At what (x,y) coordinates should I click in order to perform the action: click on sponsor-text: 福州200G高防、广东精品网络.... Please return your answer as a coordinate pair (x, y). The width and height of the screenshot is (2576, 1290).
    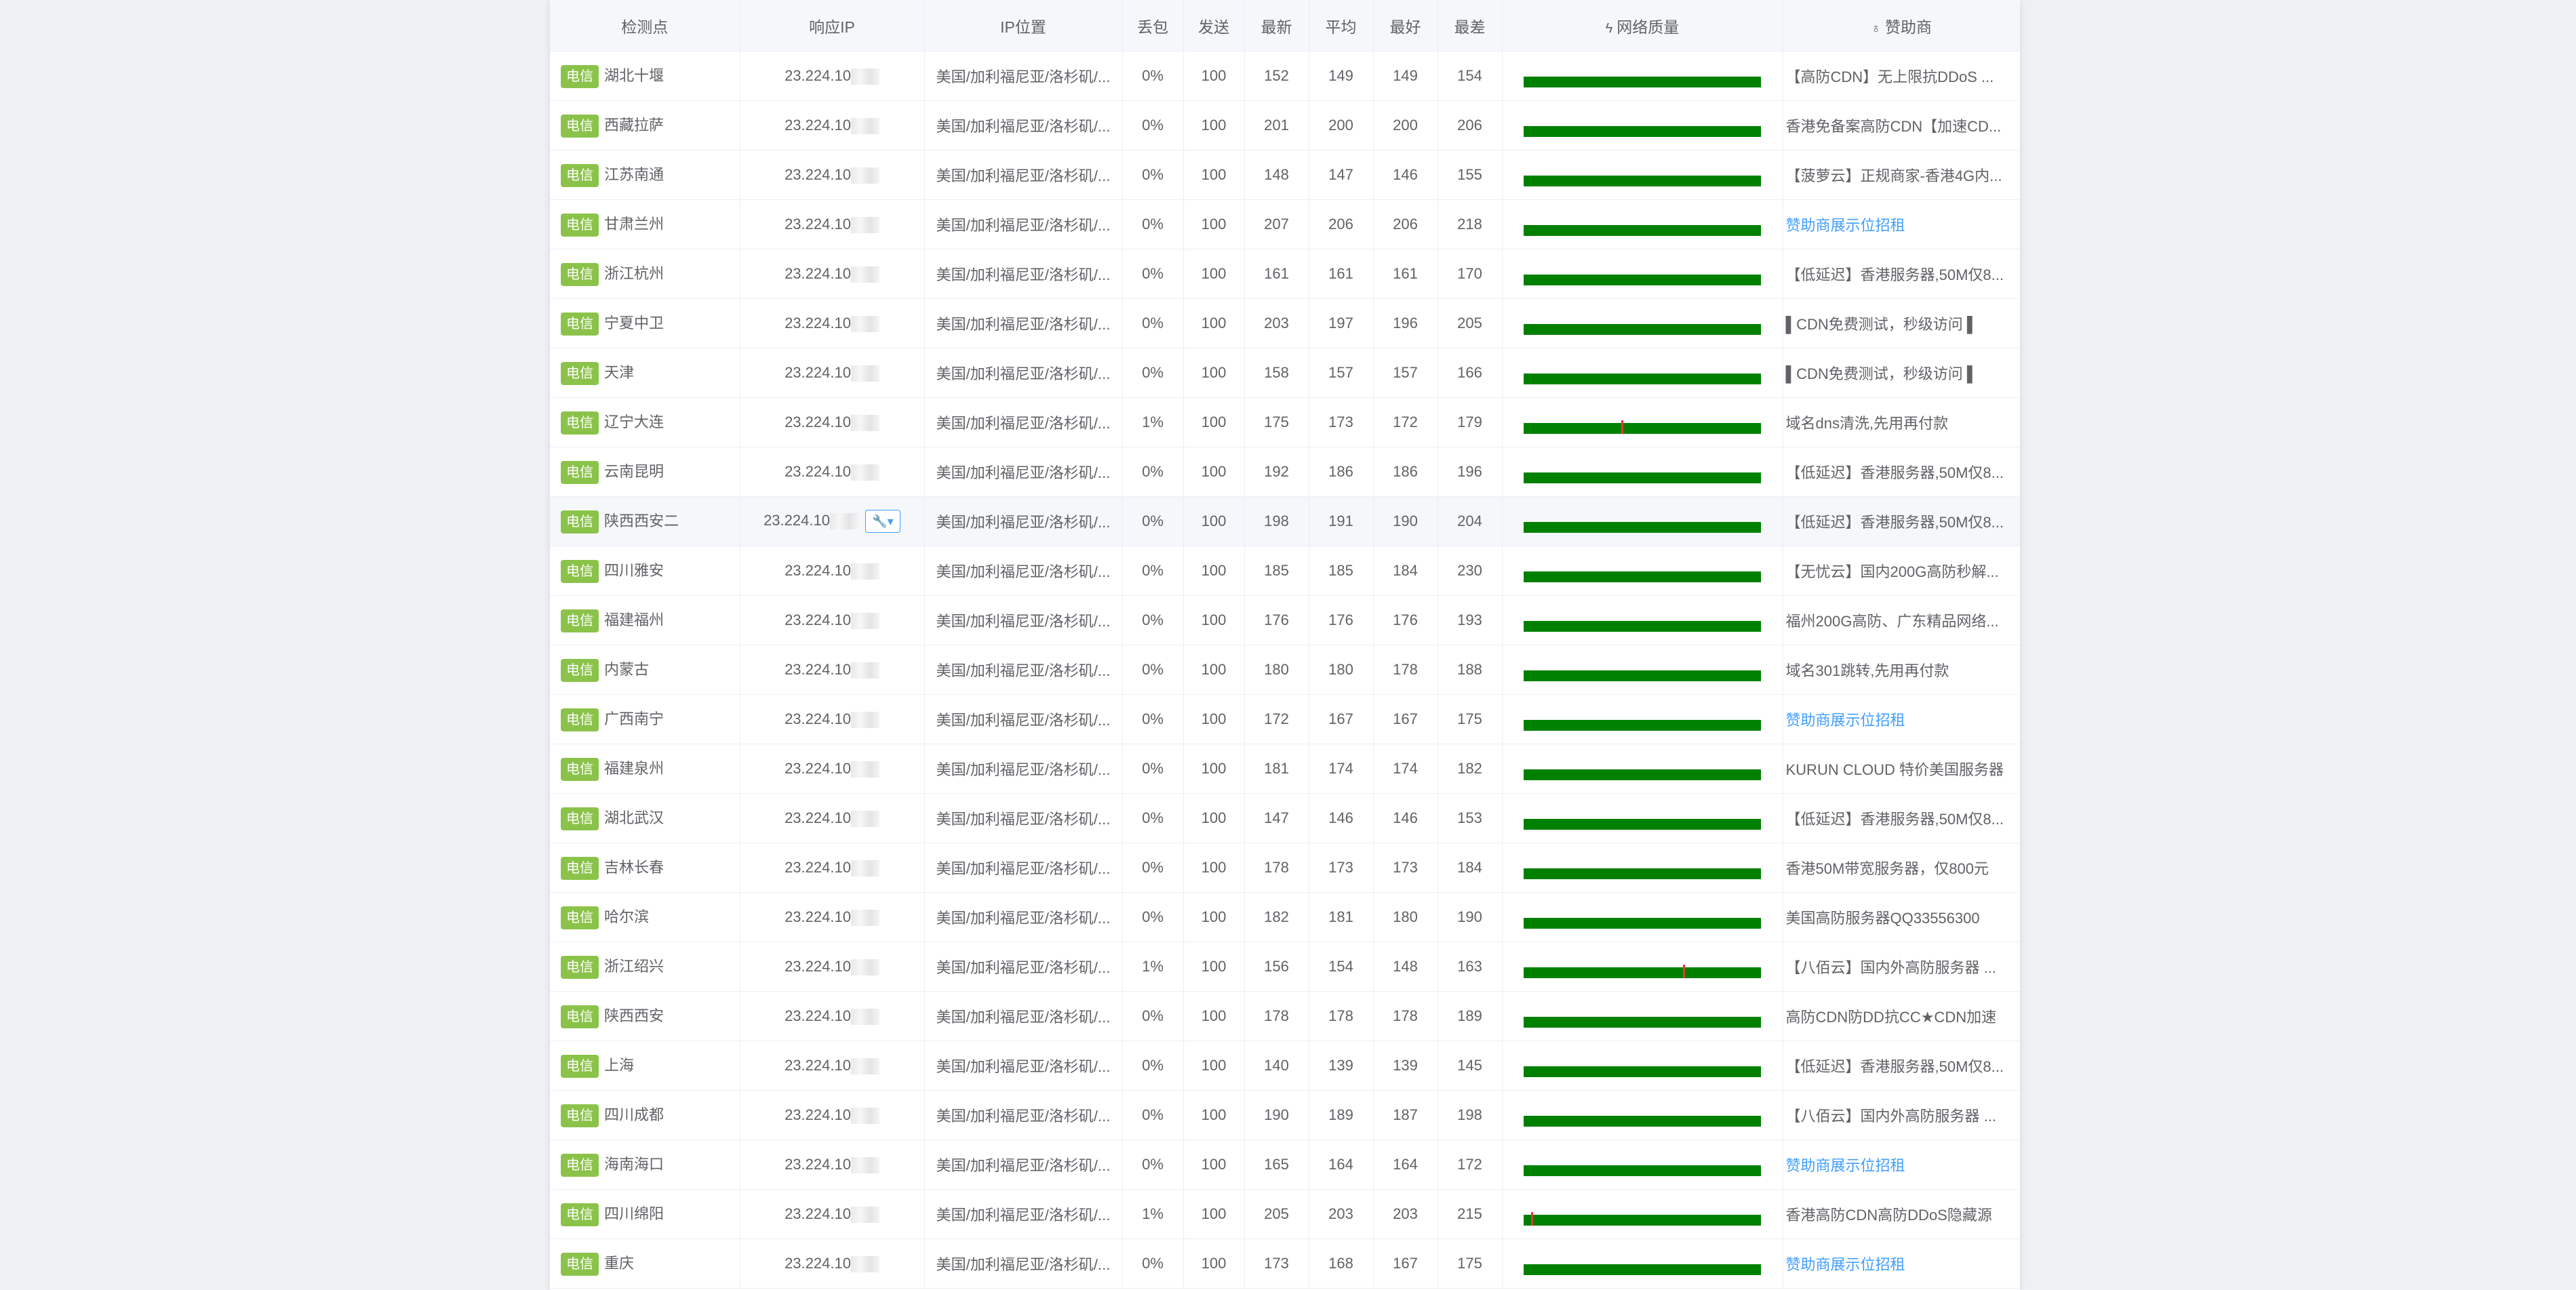
    Looking at the image, I should click on (1892, 621).